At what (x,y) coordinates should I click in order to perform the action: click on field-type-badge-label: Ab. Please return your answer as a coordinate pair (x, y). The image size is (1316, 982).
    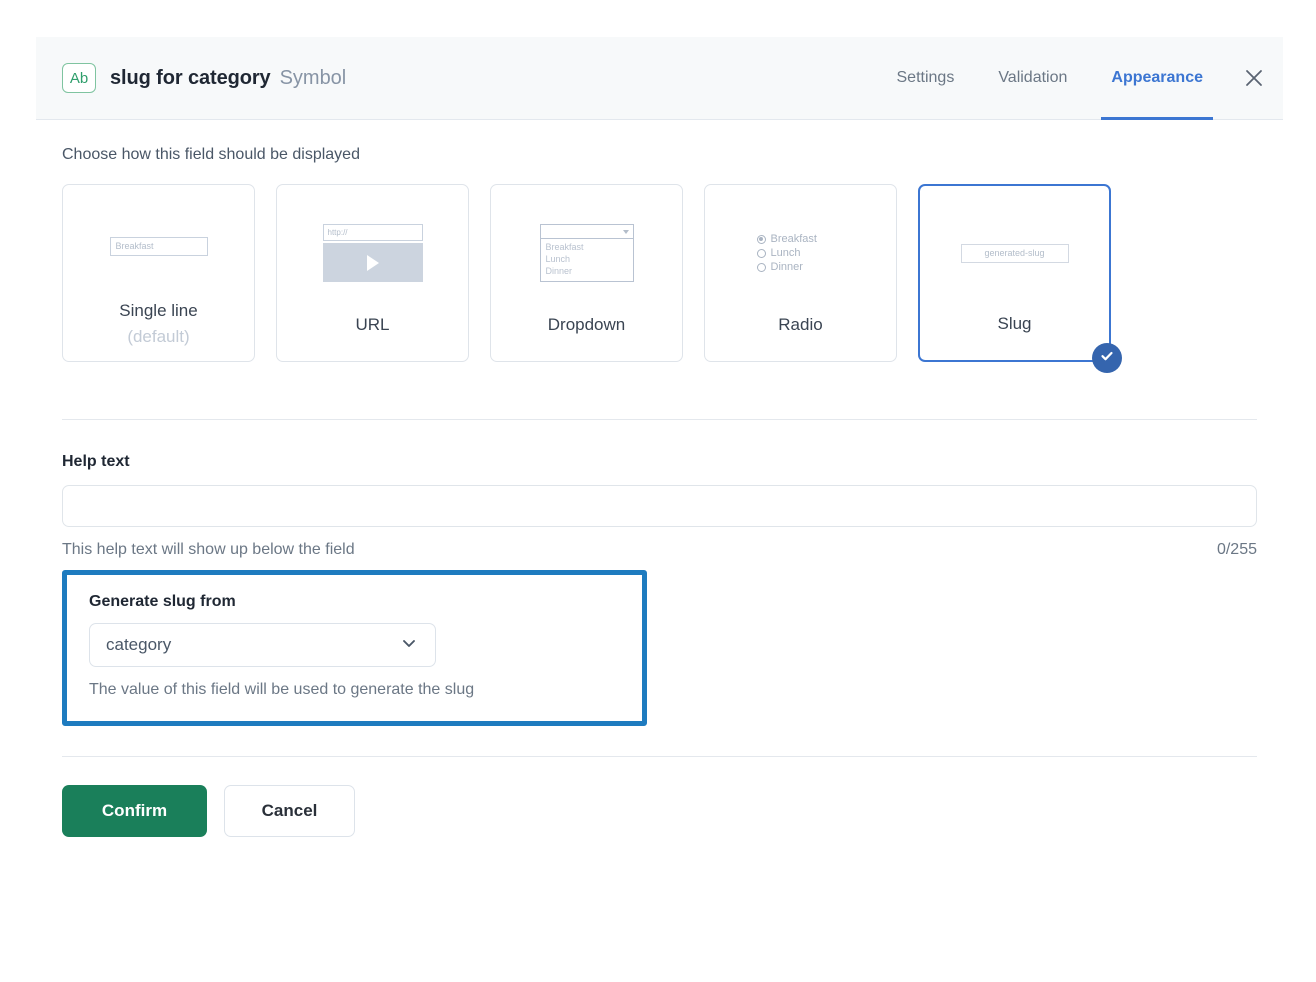
    Looking at the image, I should click on (79, 78).